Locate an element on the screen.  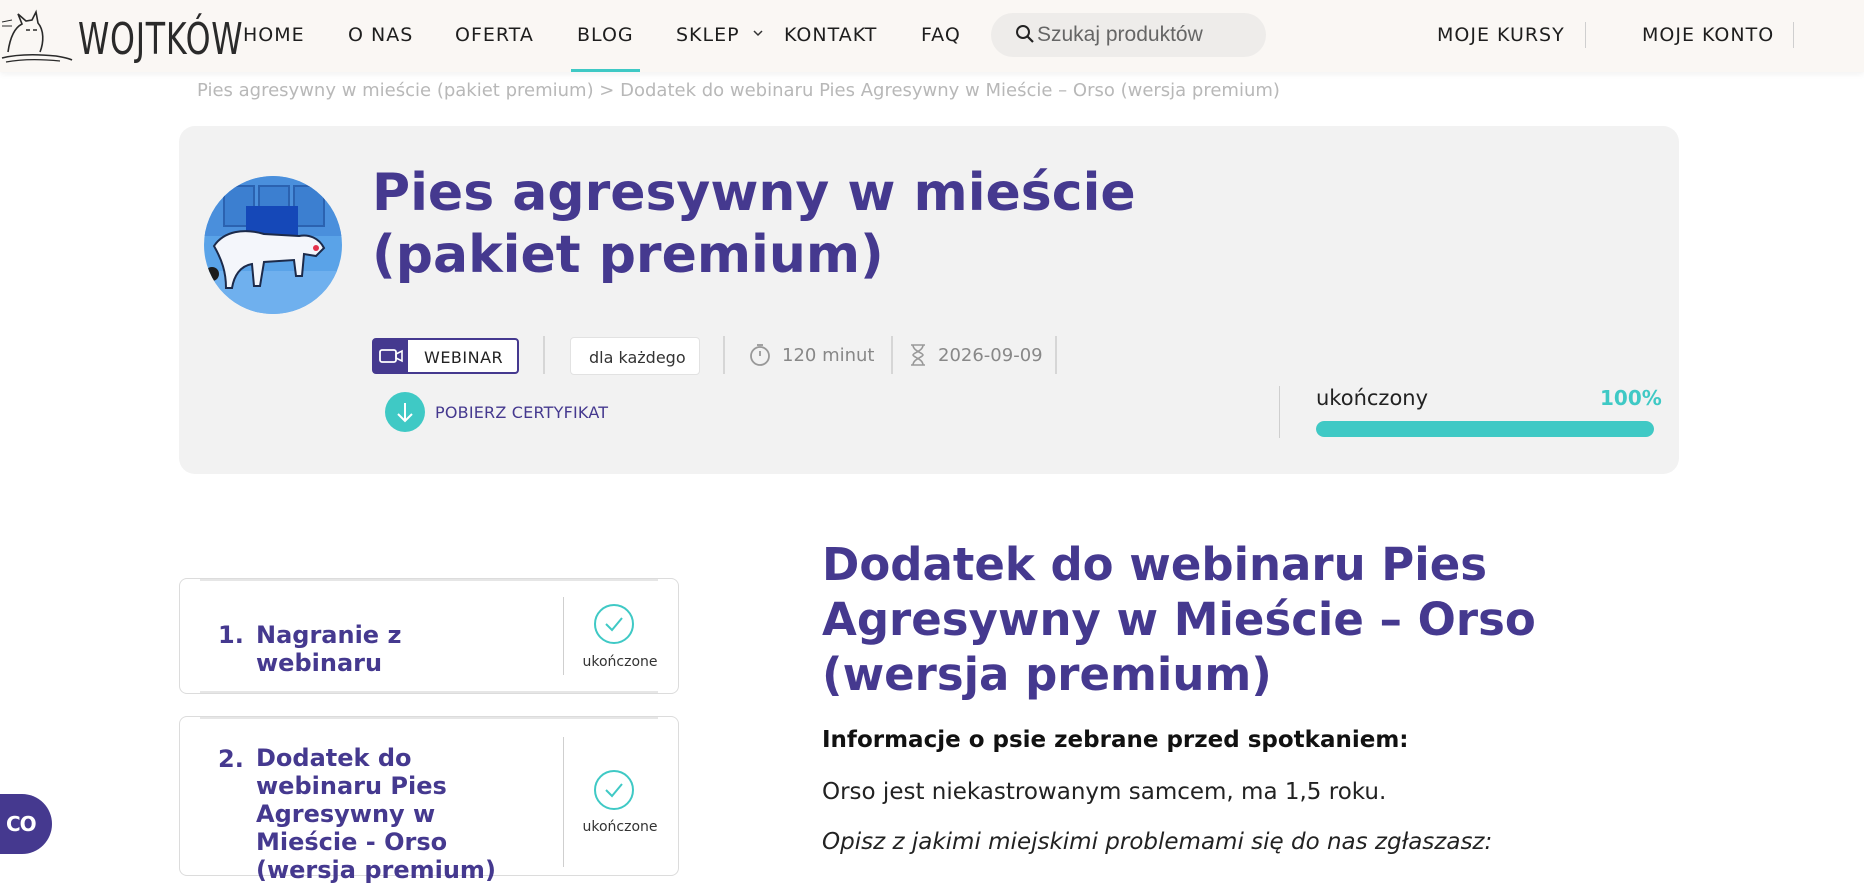
download-icon is located at coordinates (405, 413).